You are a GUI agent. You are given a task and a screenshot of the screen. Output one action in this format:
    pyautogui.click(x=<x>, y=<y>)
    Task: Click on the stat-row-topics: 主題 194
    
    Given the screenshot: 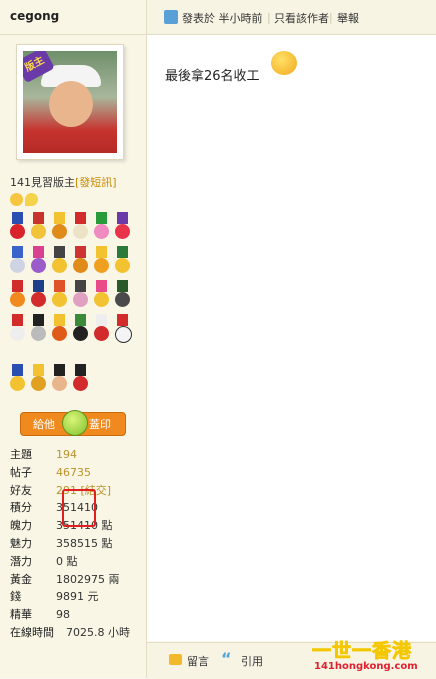 What is the action you would take?
    pyautogui.click(x=70, y=455)
    